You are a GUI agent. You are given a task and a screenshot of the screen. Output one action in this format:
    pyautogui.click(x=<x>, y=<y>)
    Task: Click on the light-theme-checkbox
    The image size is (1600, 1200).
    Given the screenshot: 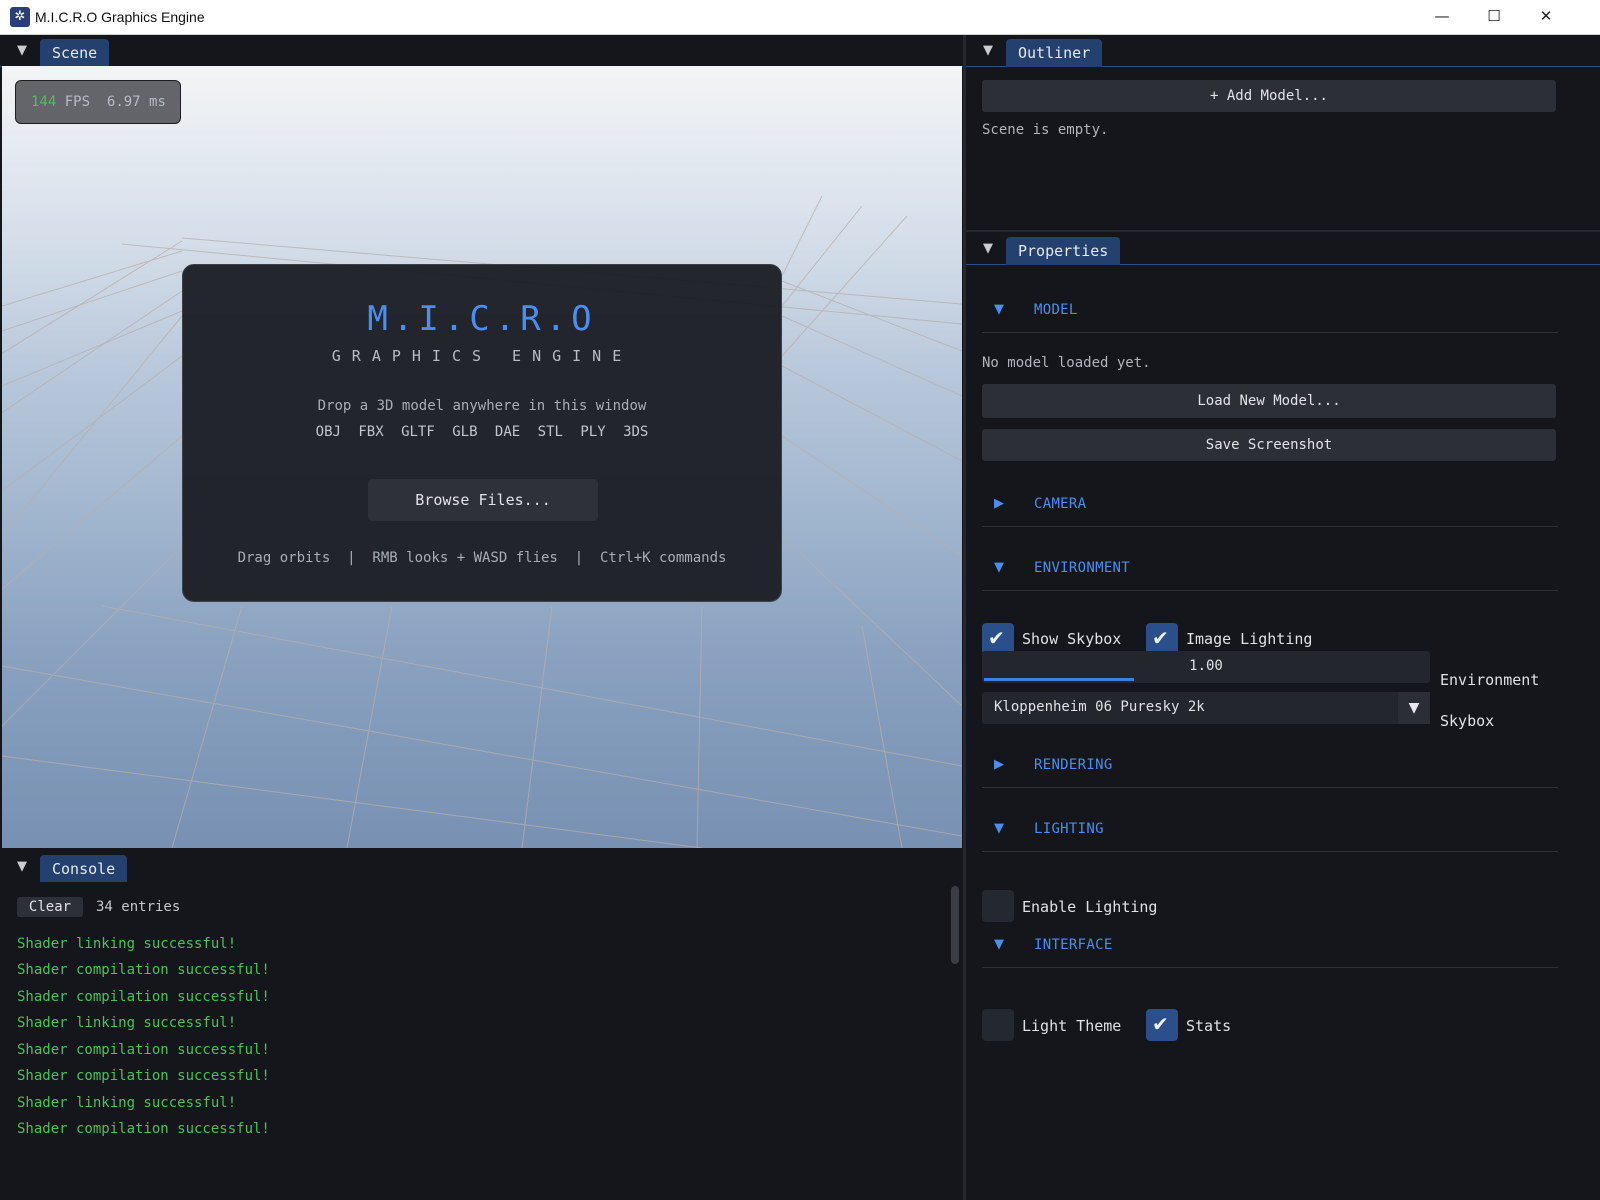 What is the action you would take?
    pyautogui.click(x=998, y=1025)
    